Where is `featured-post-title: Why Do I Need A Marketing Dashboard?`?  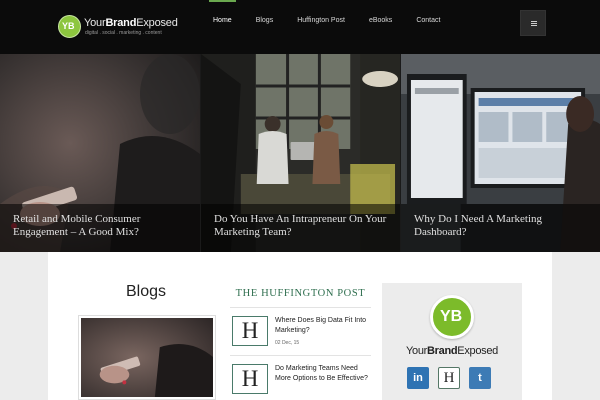
featured-post-title: Why Do I Need A Marketing Dashboard? is located at coordinates (503, 226).